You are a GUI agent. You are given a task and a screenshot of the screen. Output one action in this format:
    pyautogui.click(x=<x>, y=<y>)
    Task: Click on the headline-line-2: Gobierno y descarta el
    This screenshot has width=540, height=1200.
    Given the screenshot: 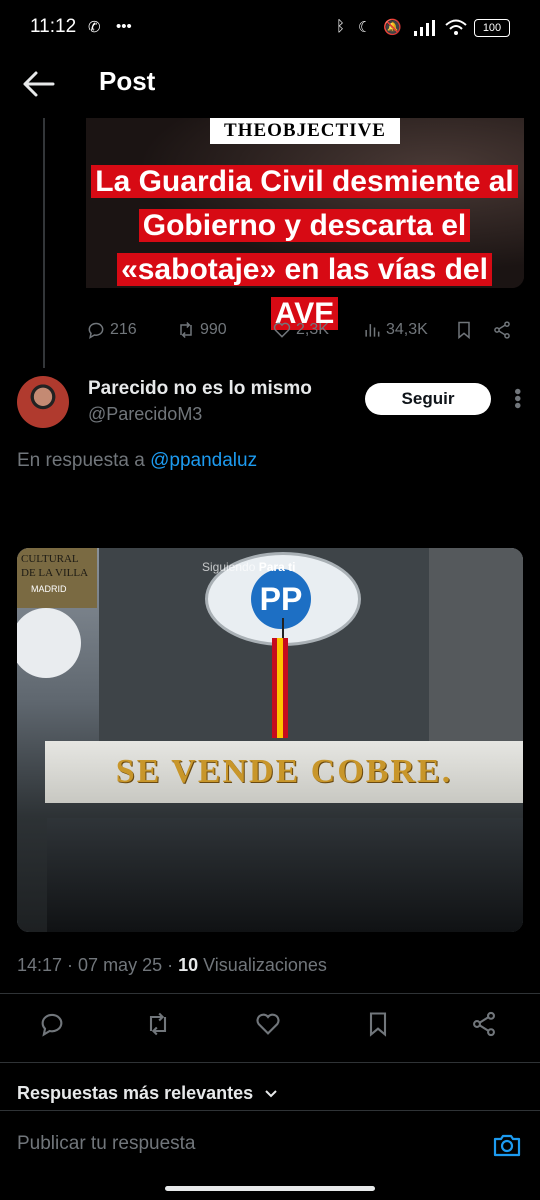 What is the action you would take?
    pyautogui.click(x=304, y=225)
    